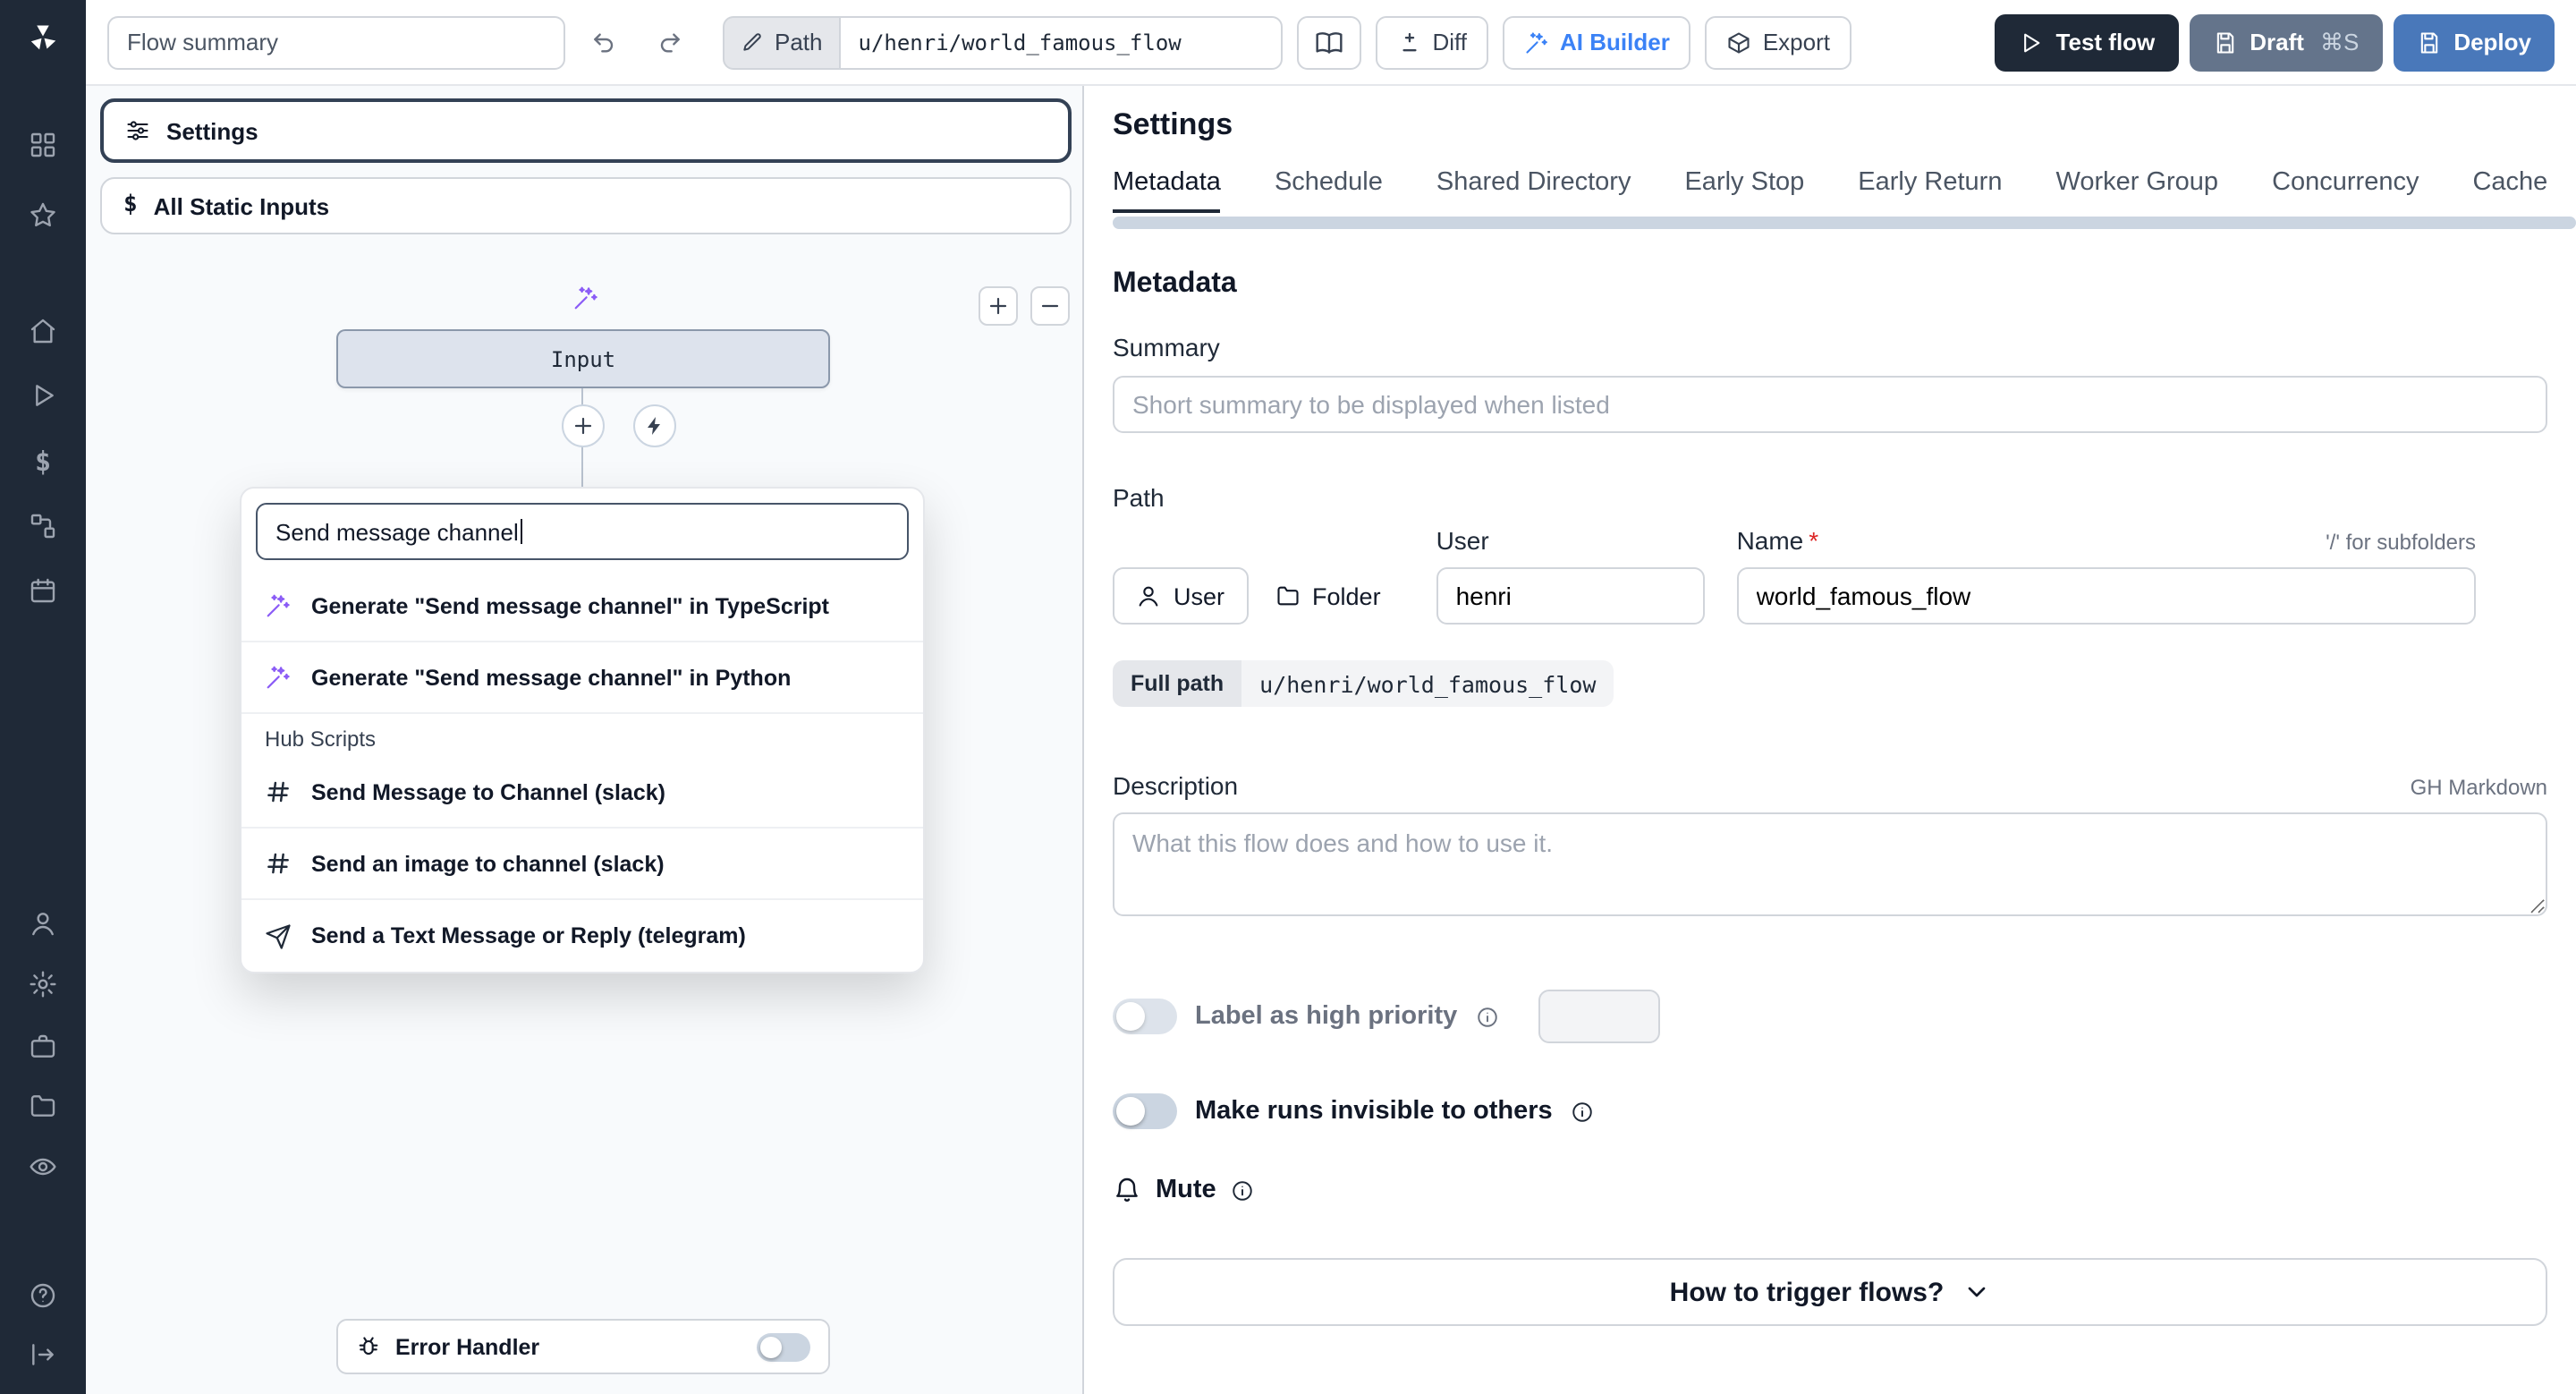  What do you see at coordinates (1615, 42) in the screenshot?
I see `ai-builder-label: AI Builder` at bounding box center [1615, 42].